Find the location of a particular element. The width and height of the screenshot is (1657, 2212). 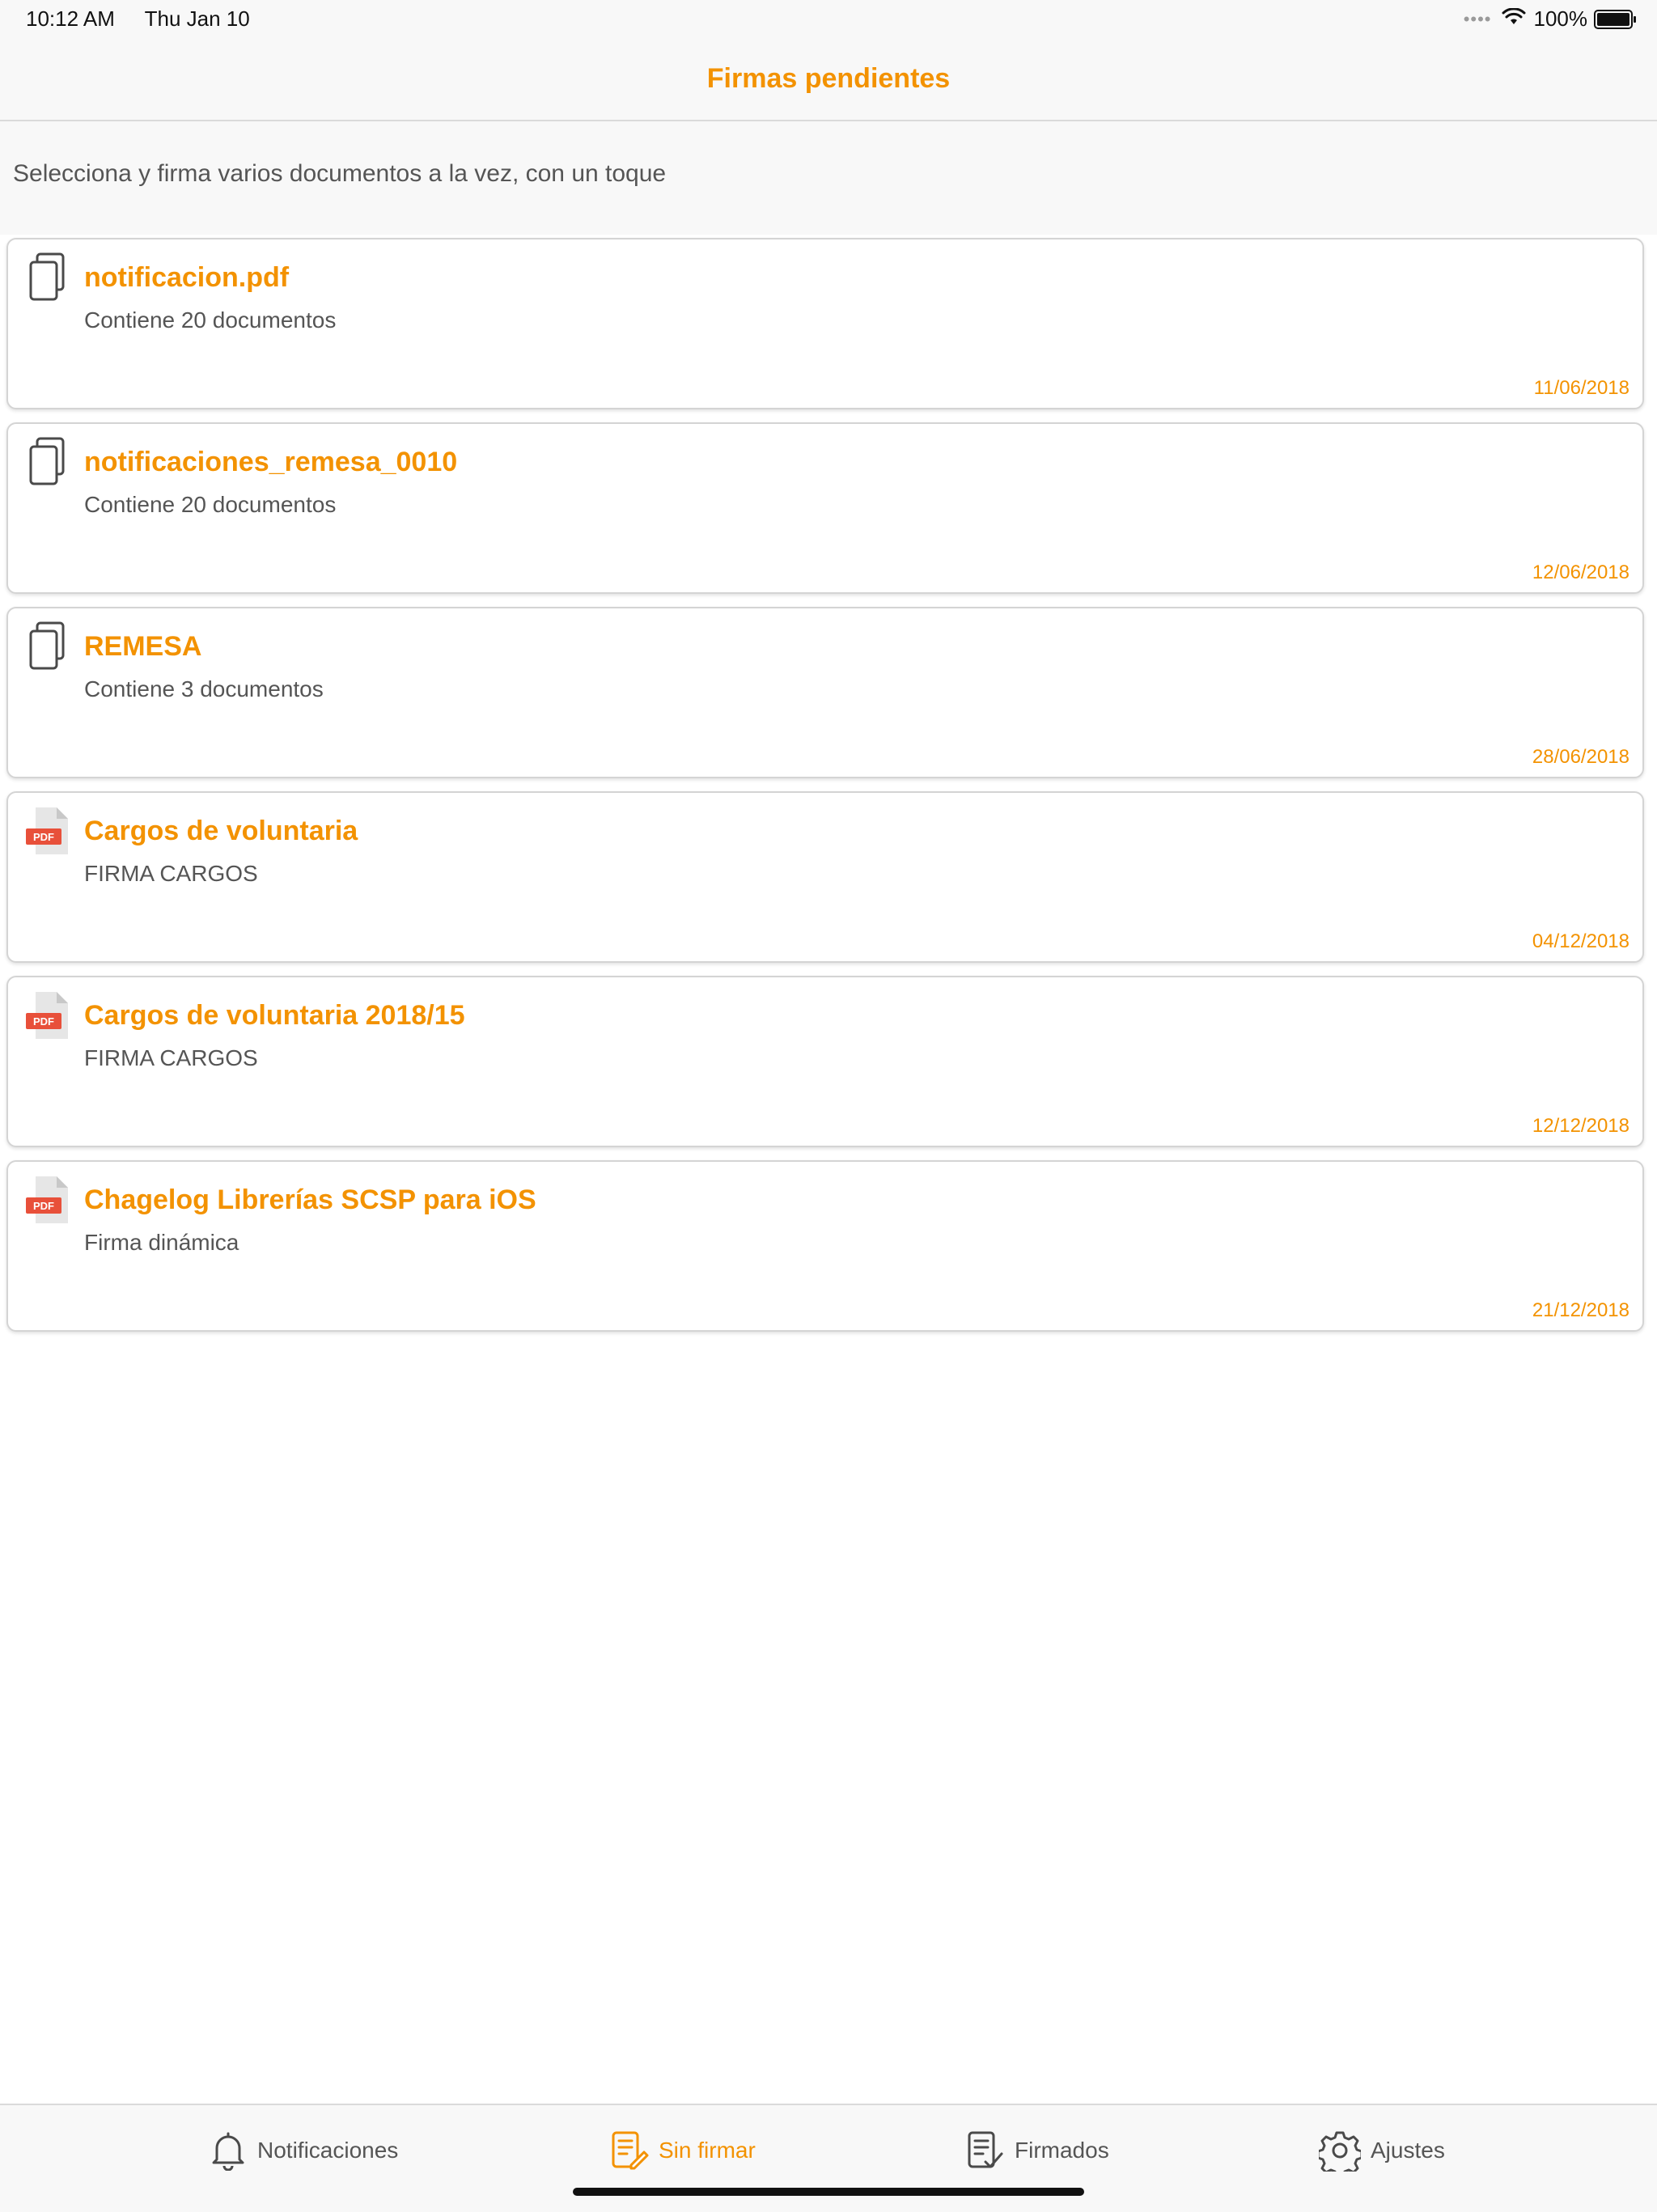

home-indicator is located at coordinates (828, 2192).